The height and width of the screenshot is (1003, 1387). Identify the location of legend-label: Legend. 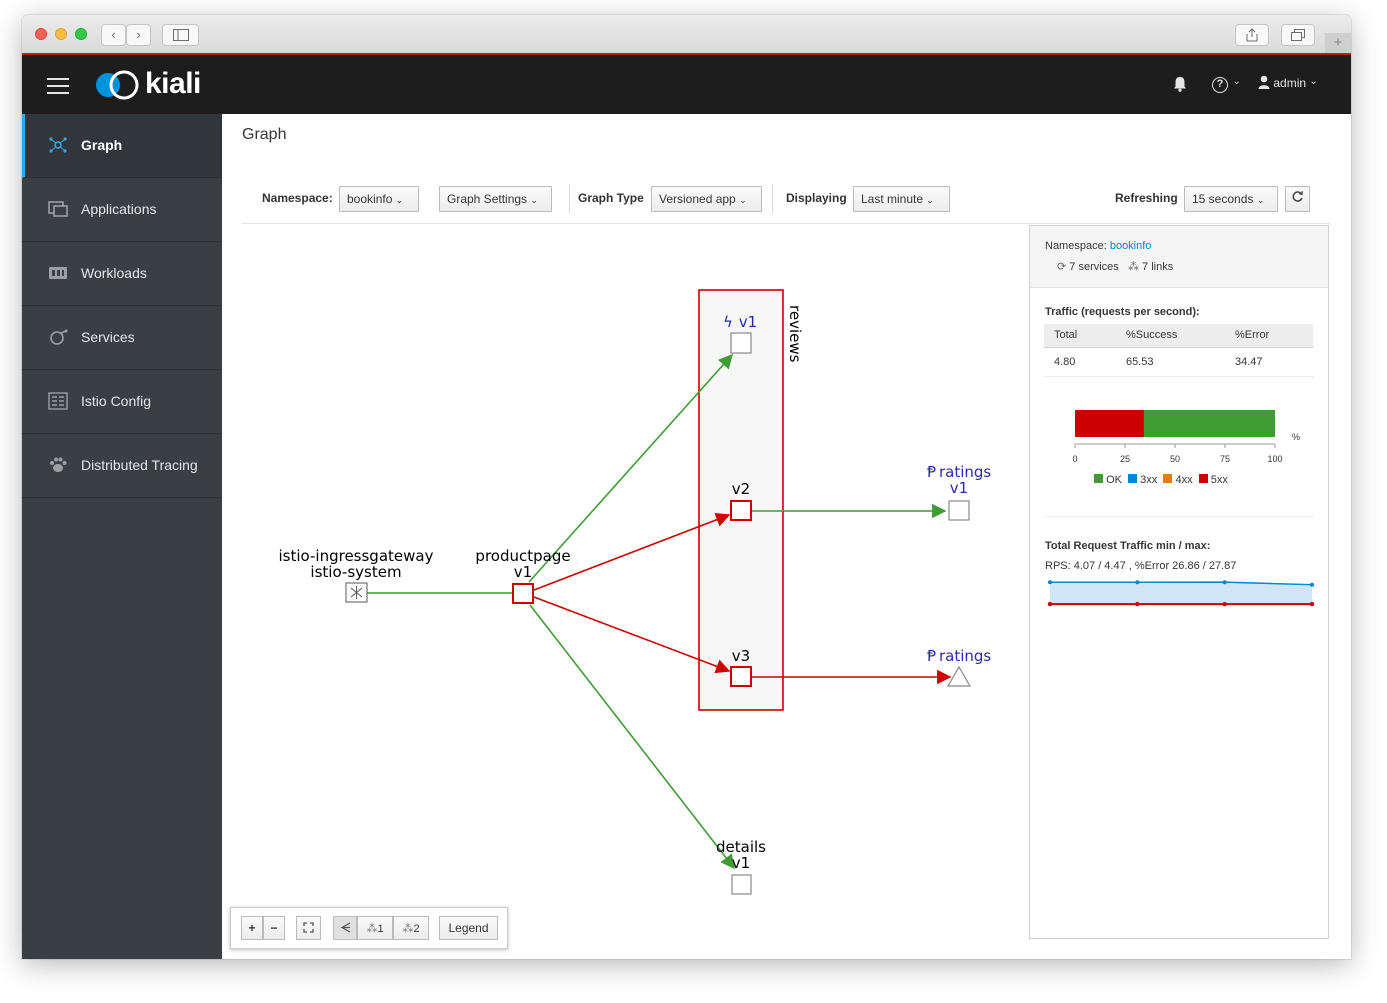
(468, 928).